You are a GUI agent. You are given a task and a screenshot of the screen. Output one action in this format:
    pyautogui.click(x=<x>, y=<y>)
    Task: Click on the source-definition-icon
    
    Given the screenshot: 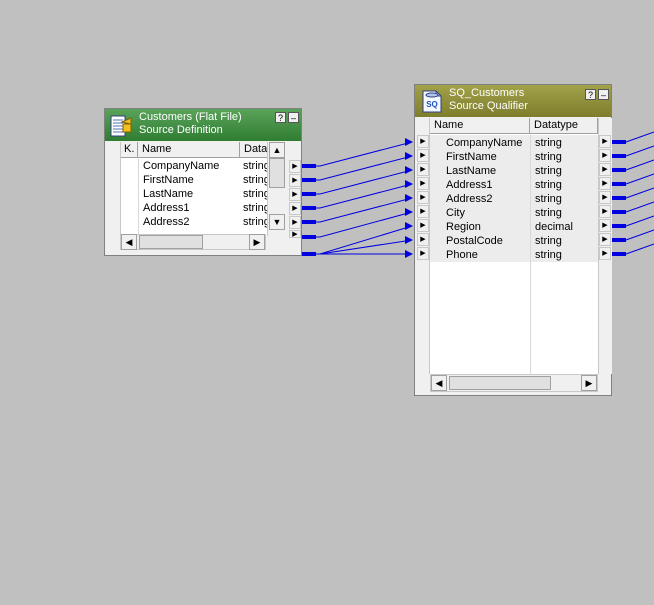 What is the action you would take?
    pyautogui.click(x=121, y=126)
    